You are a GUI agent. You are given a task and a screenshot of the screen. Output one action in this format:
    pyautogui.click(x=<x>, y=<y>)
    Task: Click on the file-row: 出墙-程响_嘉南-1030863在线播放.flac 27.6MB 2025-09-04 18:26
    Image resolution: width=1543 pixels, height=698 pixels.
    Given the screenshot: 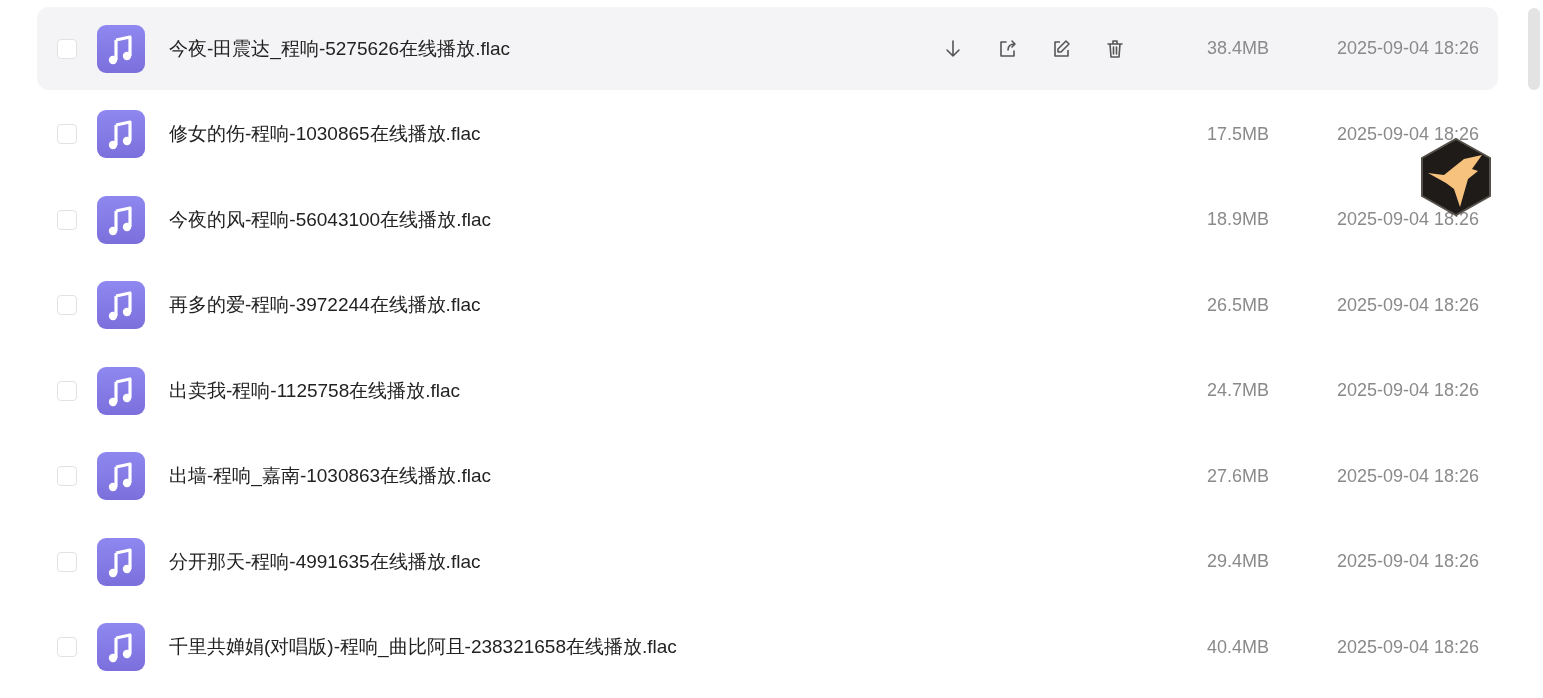 What is the action you would take?
    pyautogui.click(x=767, y=476)
    